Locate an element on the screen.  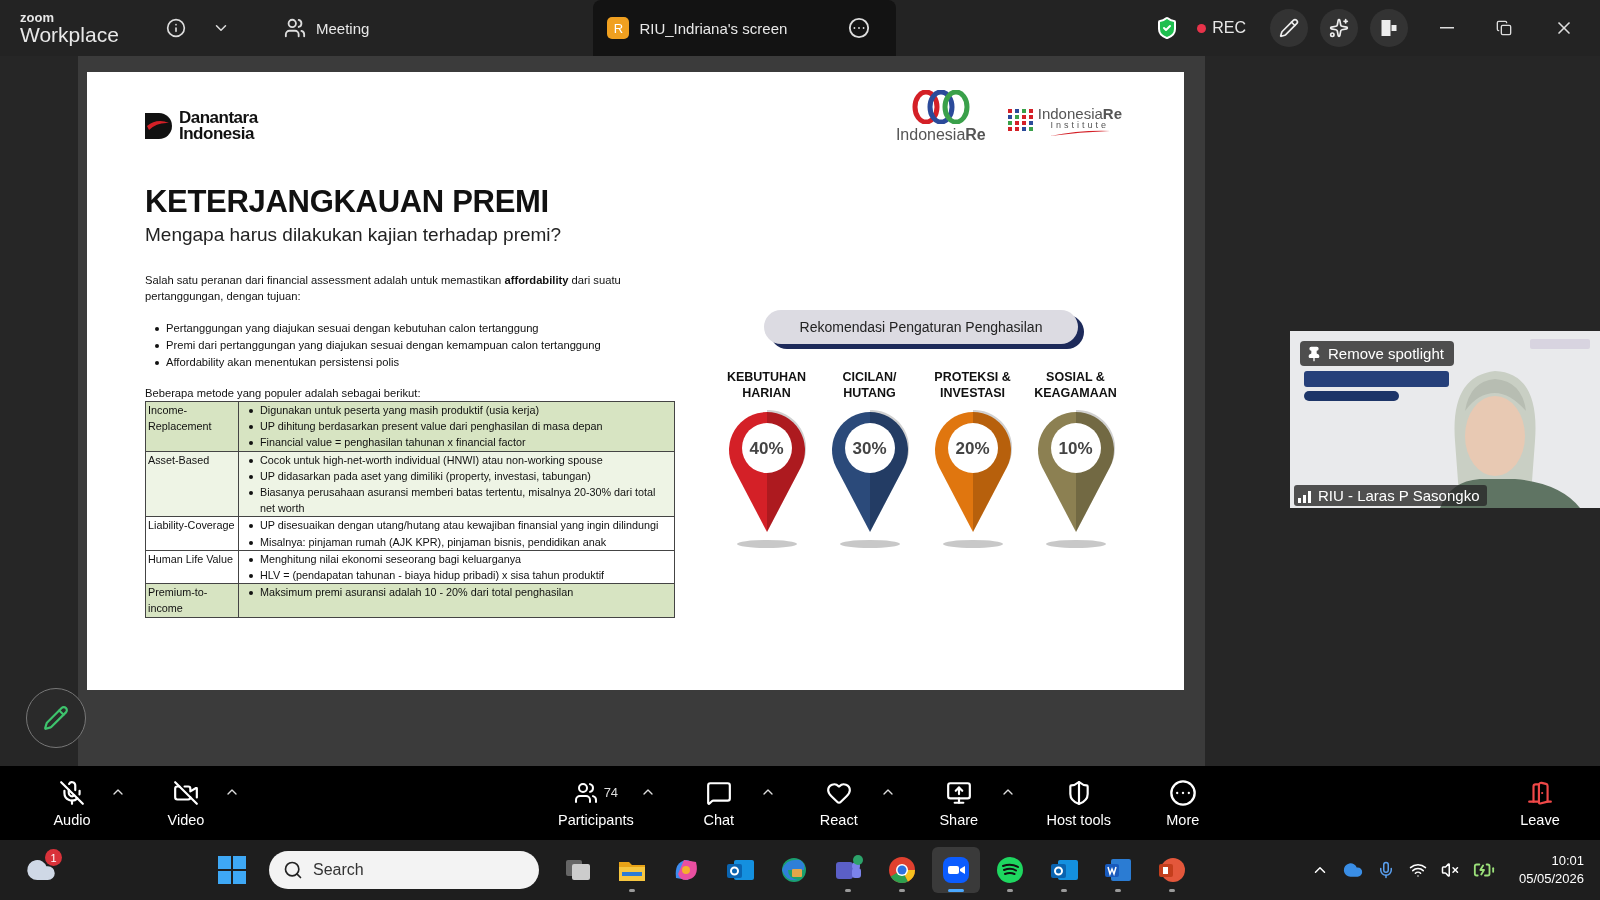
notification-badge: 1 is located at coordinates (53, 857).